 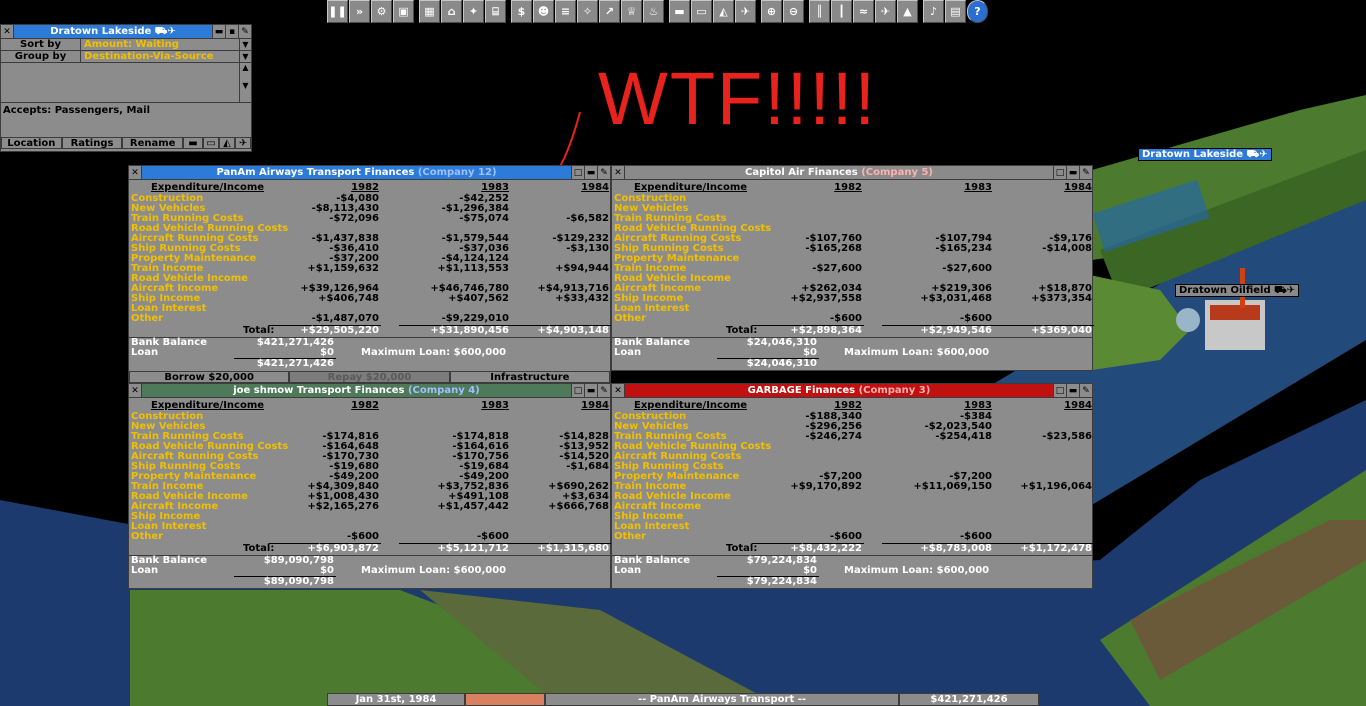 I want to click on industry-sign: Dratown Oilfield ⛟✈, so click(x=1237, y=290).